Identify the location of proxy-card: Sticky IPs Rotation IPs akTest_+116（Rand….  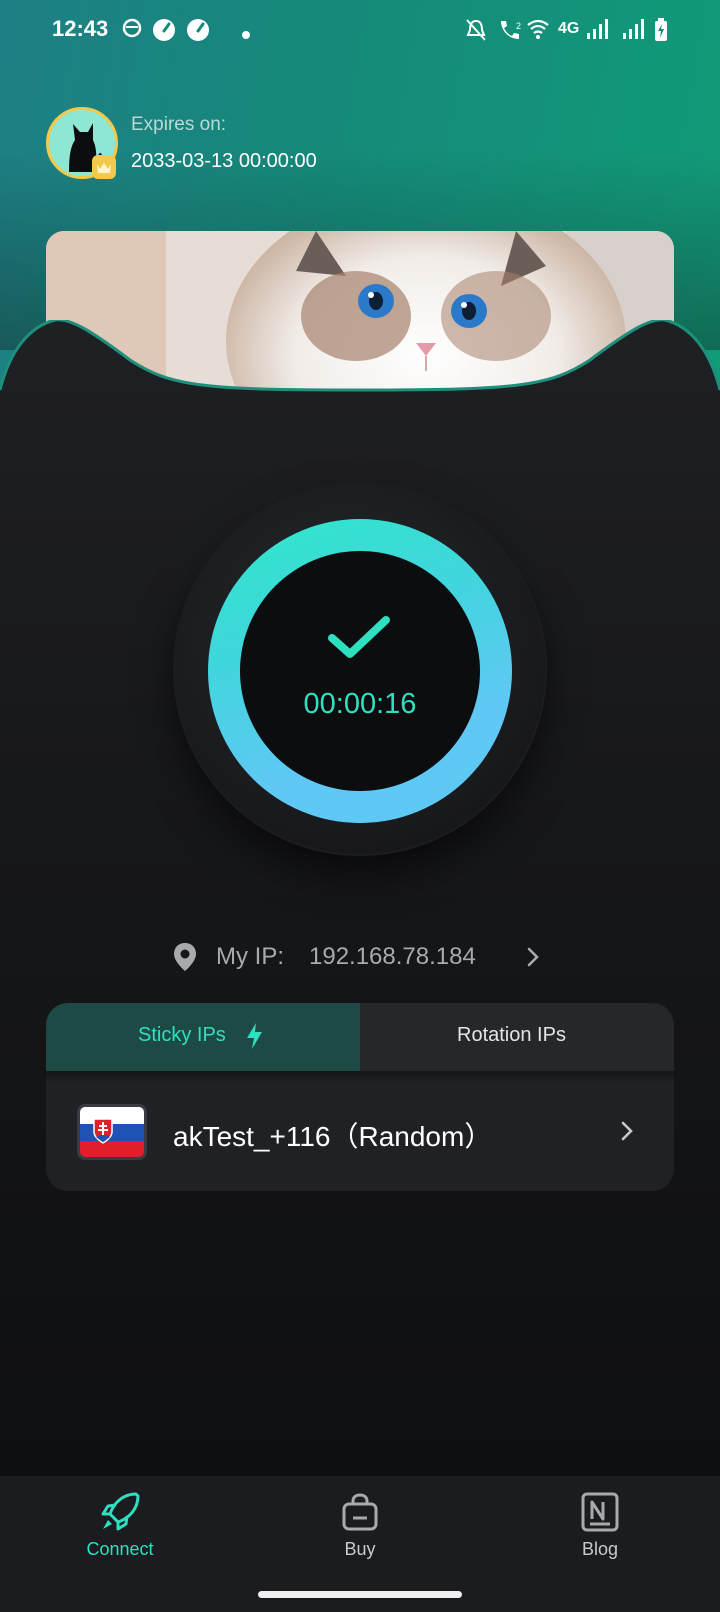
(360, 1097).